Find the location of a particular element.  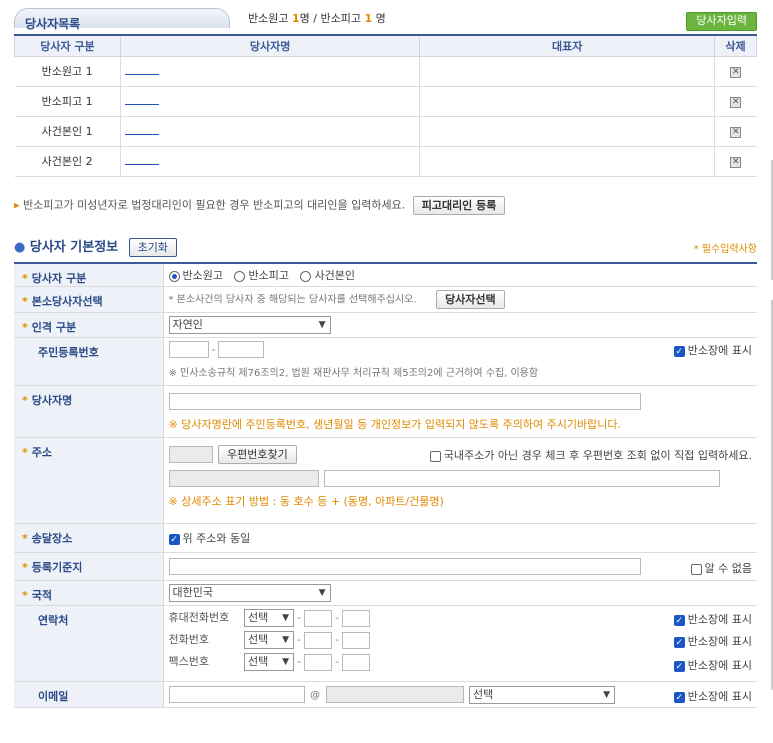

add-party-button: 당사자입력 is located at coordinates (721, 21).